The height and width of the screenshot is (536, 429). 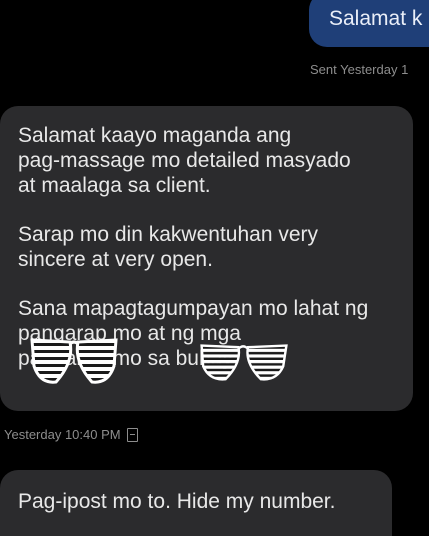 I want to click on sent-message-bubble: Salamat k, so click(x=369, y=23).